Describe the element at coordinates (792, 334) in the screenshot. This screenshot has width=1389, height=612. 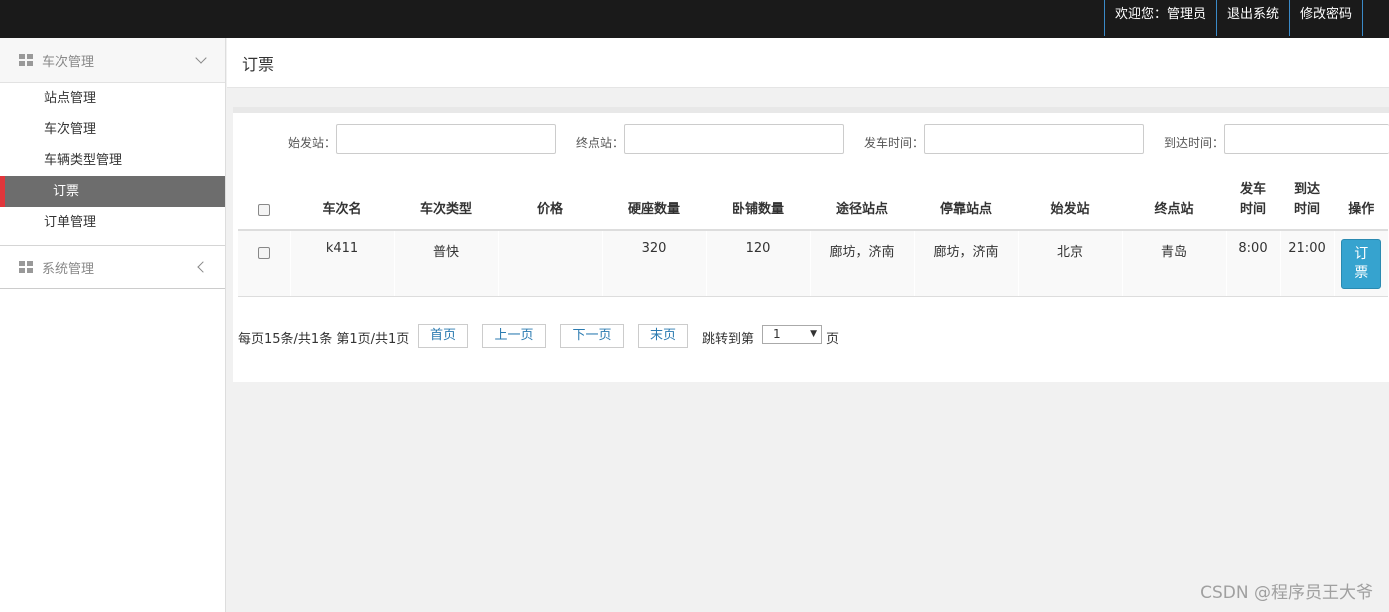
I see `page-select: 1 ▼` at that location.